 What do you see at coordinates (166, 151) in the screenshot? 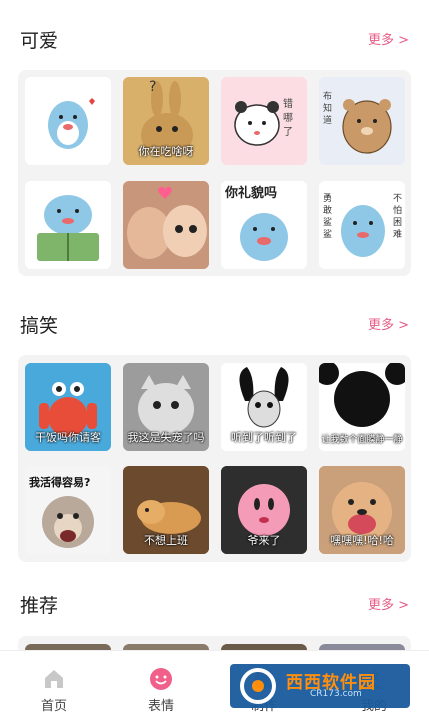
I see `tile-caption: 你在吃啥呀` at bounding box center [166, 151].